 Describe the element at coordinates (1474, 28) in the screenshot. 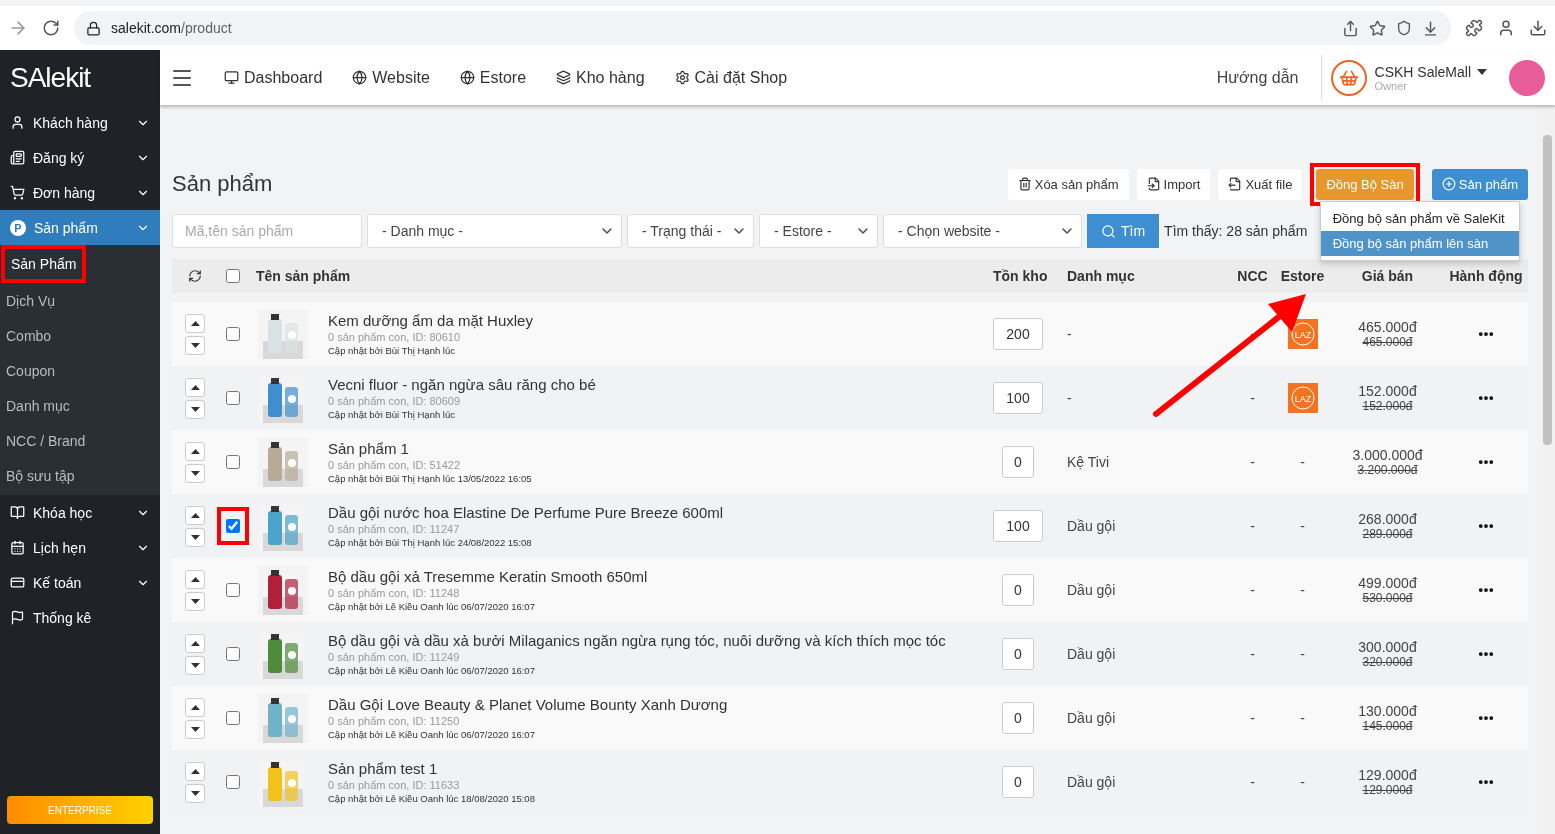

I see `extensions-icon` at that location.